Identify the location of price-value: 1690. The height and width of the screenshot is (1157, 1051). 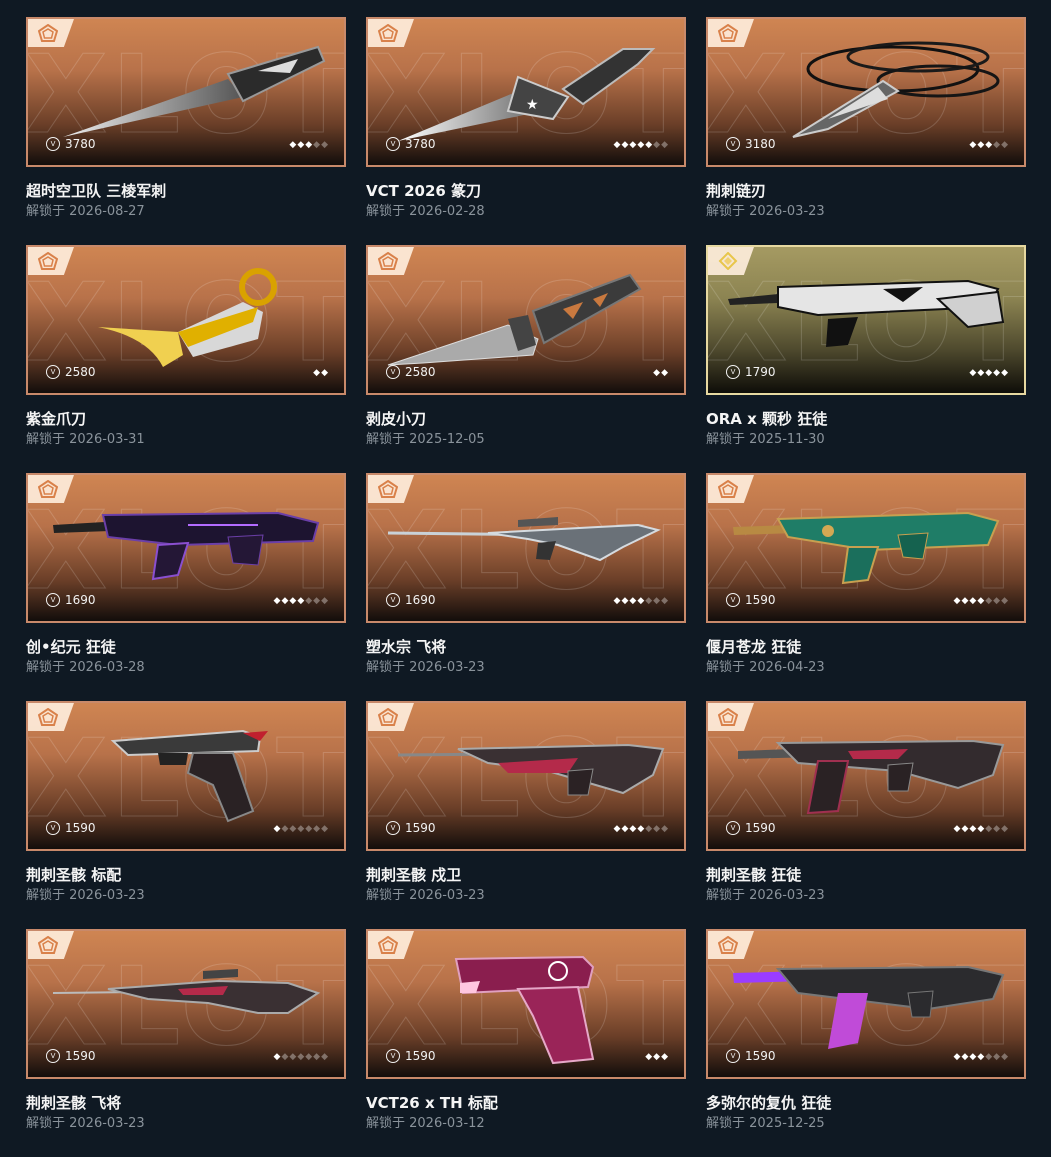
(80, 600).